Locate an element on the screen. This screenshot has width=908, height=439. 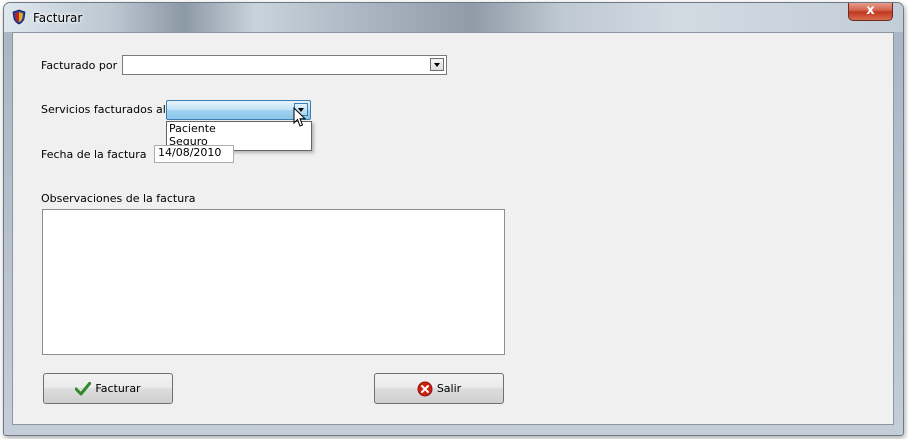
servicios-combo is located at coordinates (238, 110).